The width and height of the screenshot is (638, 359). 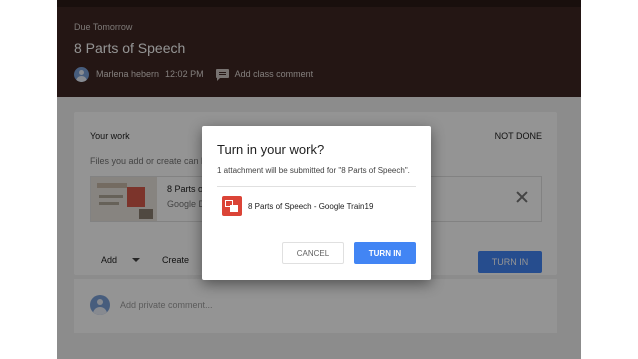 What do you see at coordinates (316, 186) in the screenshot?
I see `dialog-divider` at bounding box center [316, 186].